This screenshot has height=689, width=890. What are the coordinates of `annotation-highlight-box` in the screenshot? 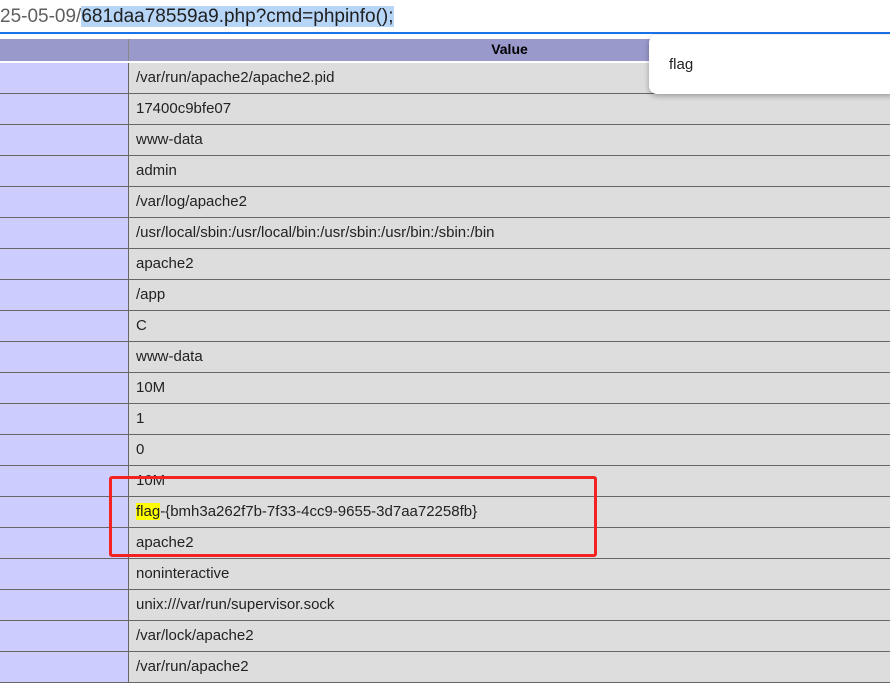 It's located at (353, 516).